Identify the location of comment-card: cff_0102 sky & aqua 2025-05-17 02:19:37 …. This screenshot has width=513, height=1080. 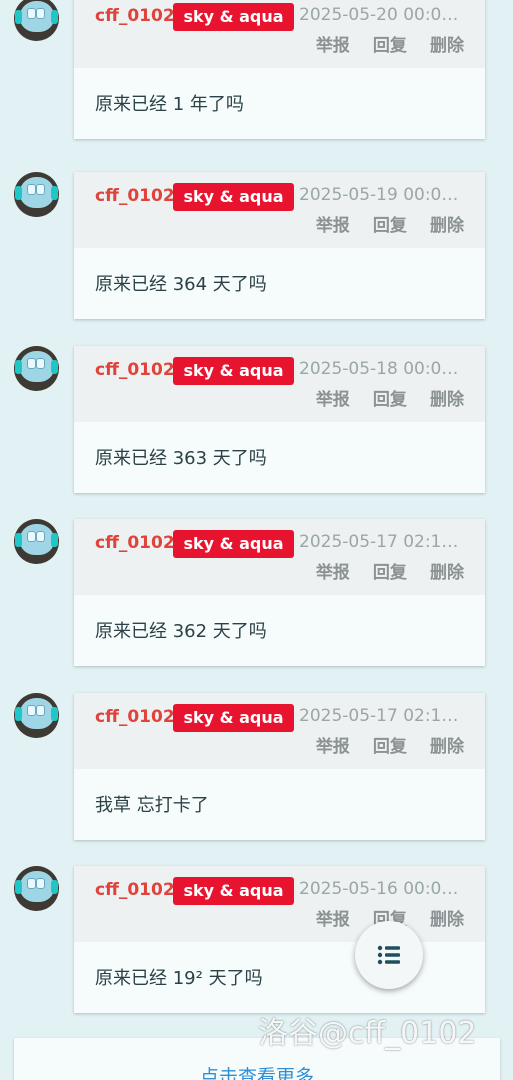
(279, 592).